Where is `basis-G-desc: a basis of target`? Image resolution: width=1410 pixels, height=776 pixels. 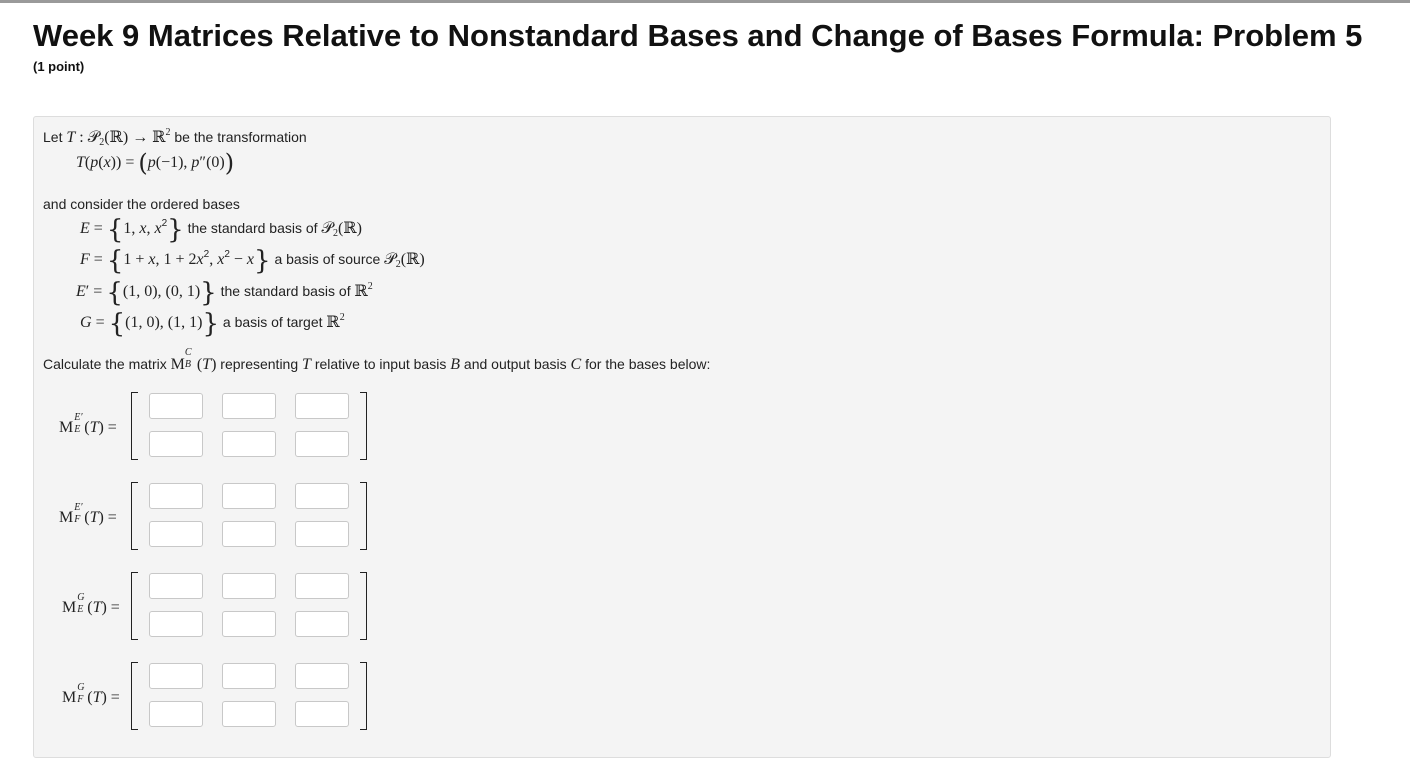 basis-G-desc: a basis of target is located at coordinates (272, 322).